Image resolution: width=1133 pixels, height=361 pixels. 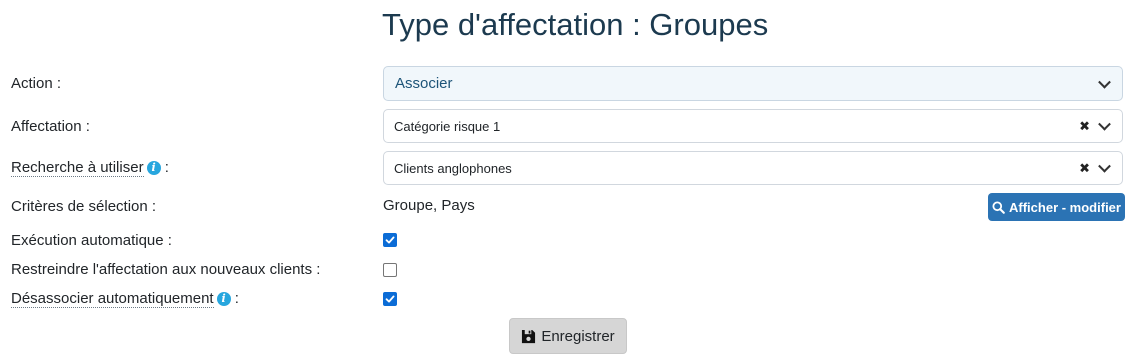 What do you see at coordinates (453, 168) in the screenshot?
I see `recherche-select-value: Clients anglophones` at bounding box center [453, 168].